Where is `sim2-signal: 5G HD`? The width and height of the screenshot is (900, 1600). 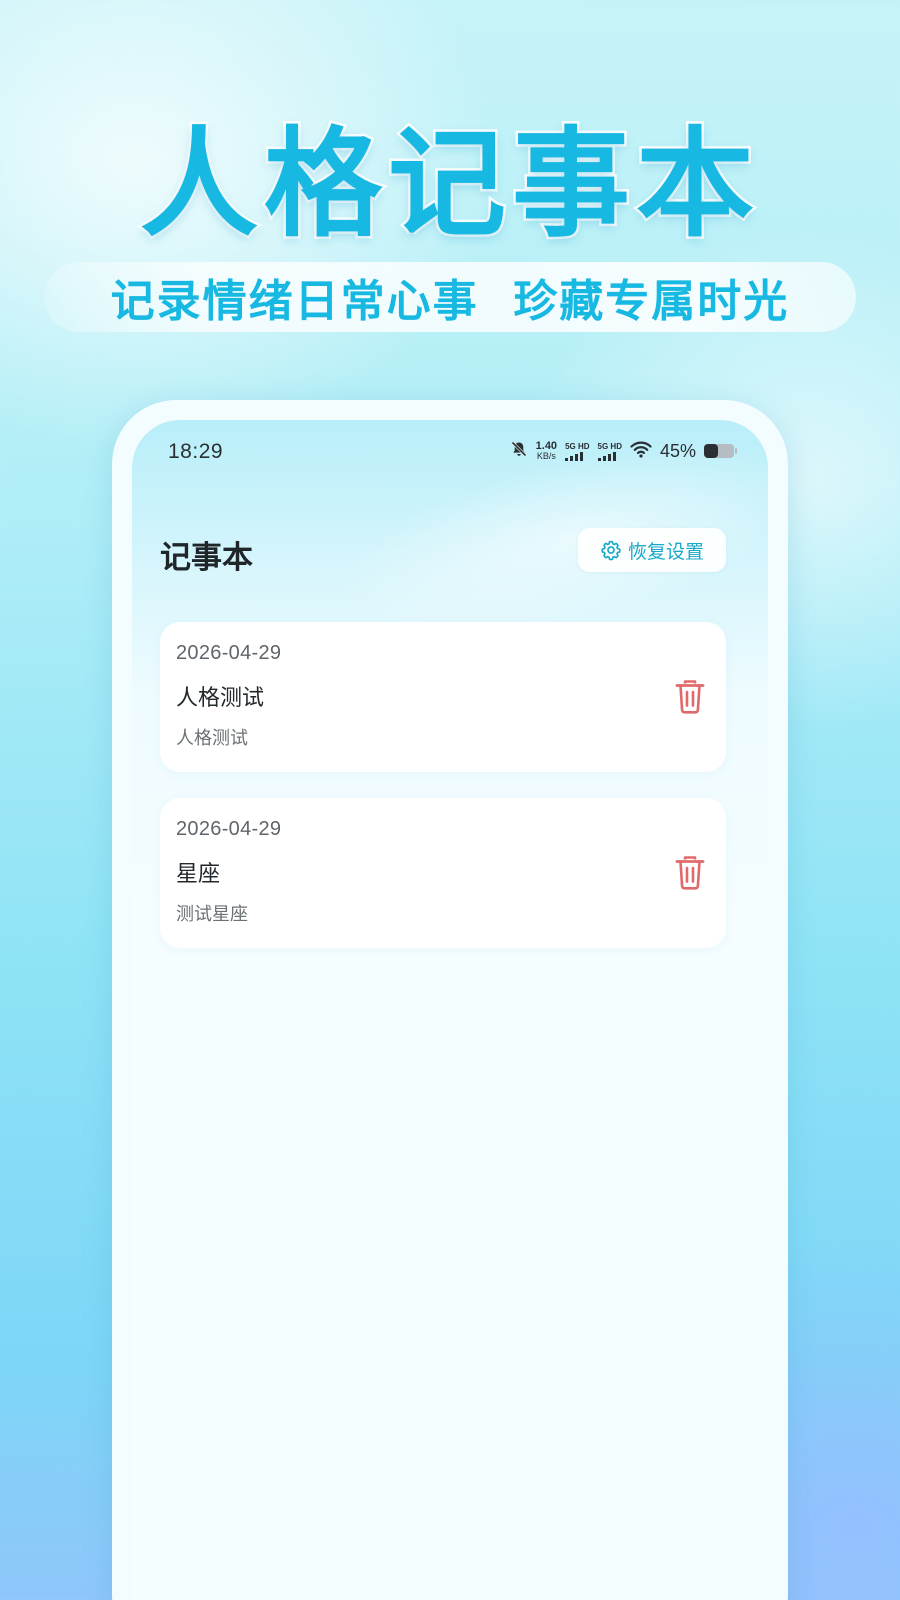
sim2-signal: 5G HD is located at coordinates (609, 451).